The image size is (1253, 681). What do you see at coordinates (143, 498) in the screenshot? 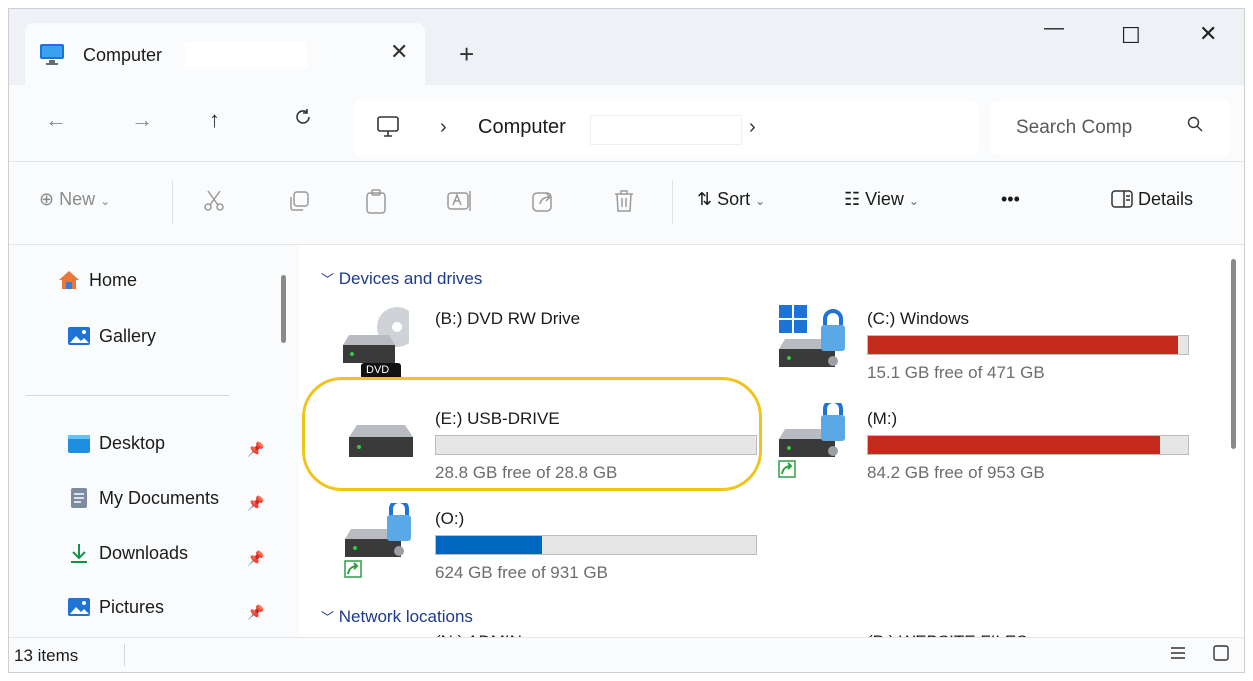
I see `sidebar-item-my-documents: My Documents` at bounding box center [143, 498].